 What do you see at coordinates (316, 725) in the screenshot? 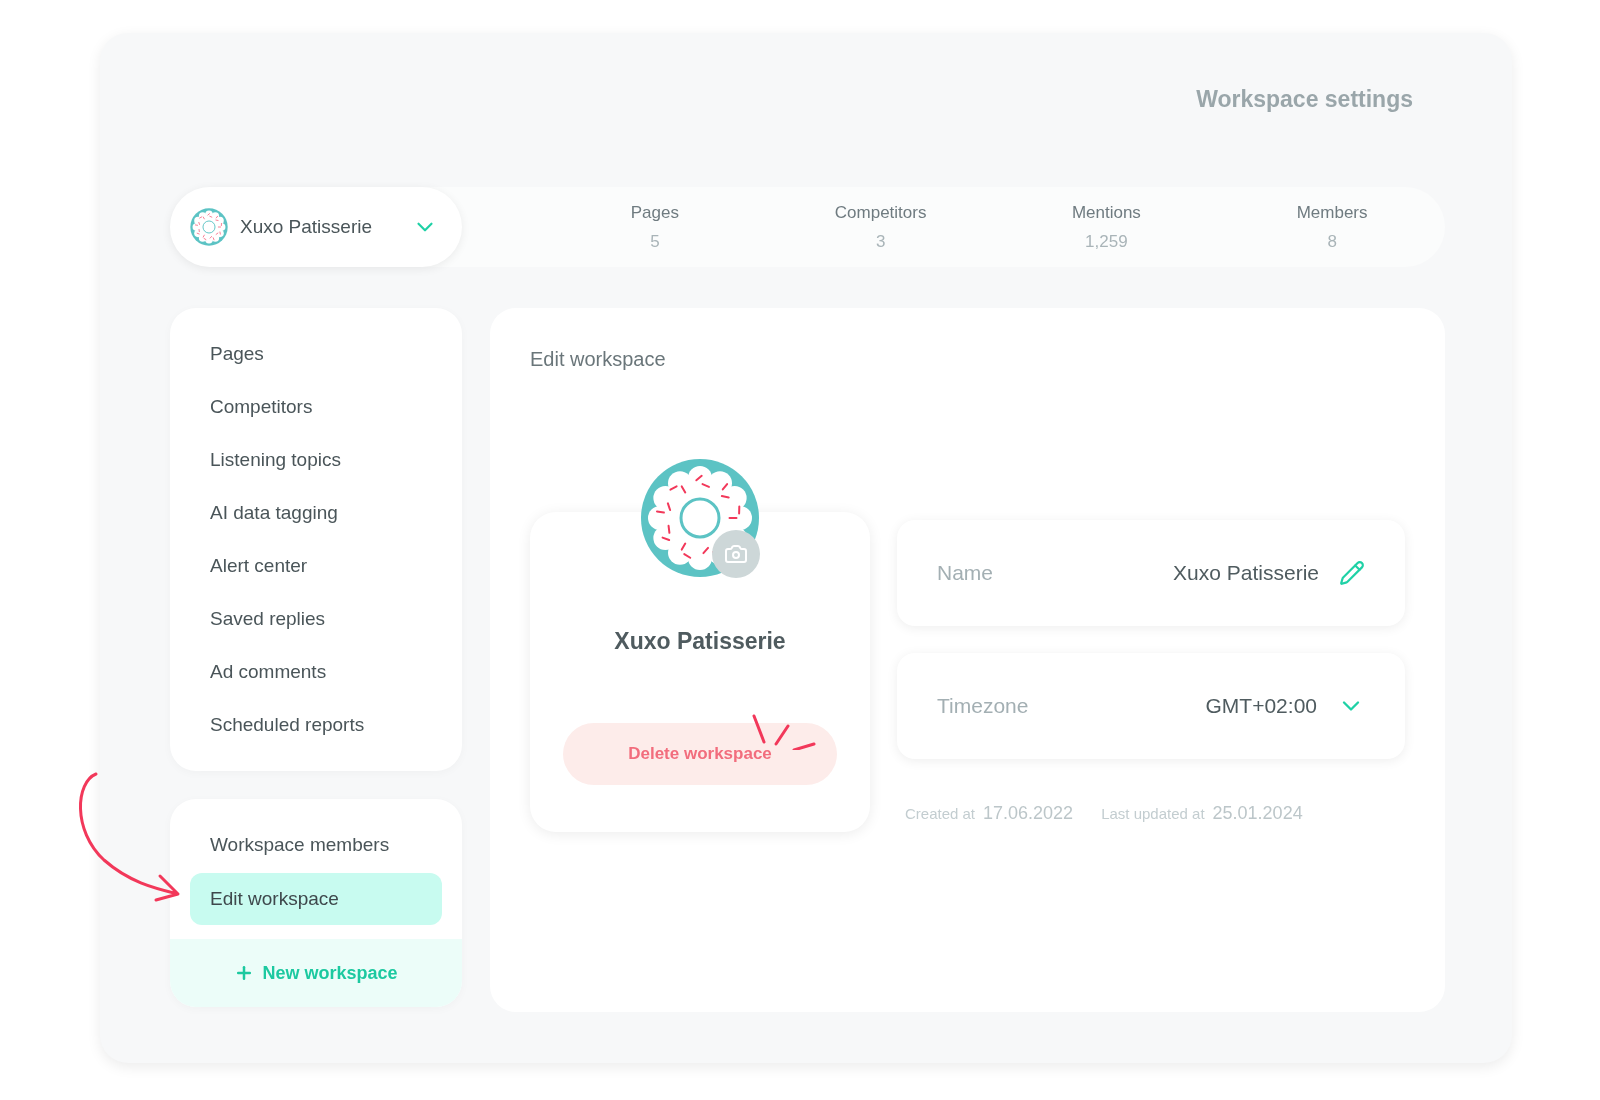
I see `sidebar-item: Scheduled reports` at bounding box center [316, 725].